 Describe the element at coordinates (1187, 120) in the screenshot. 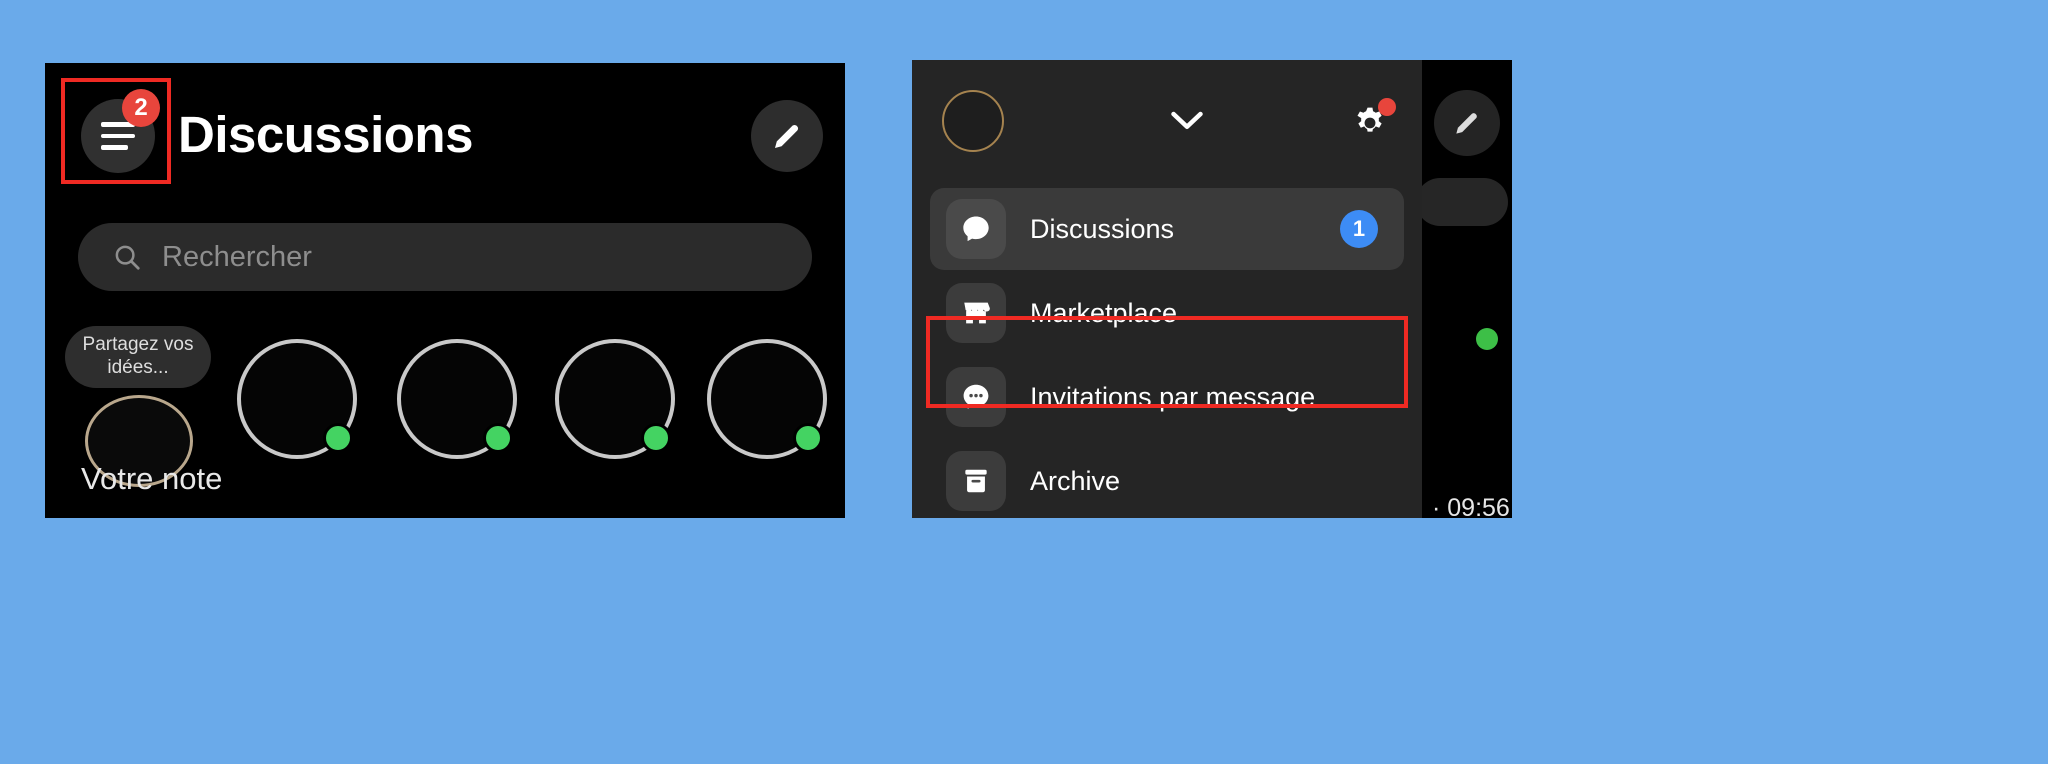

I see `chevron-down-icon` at that location.